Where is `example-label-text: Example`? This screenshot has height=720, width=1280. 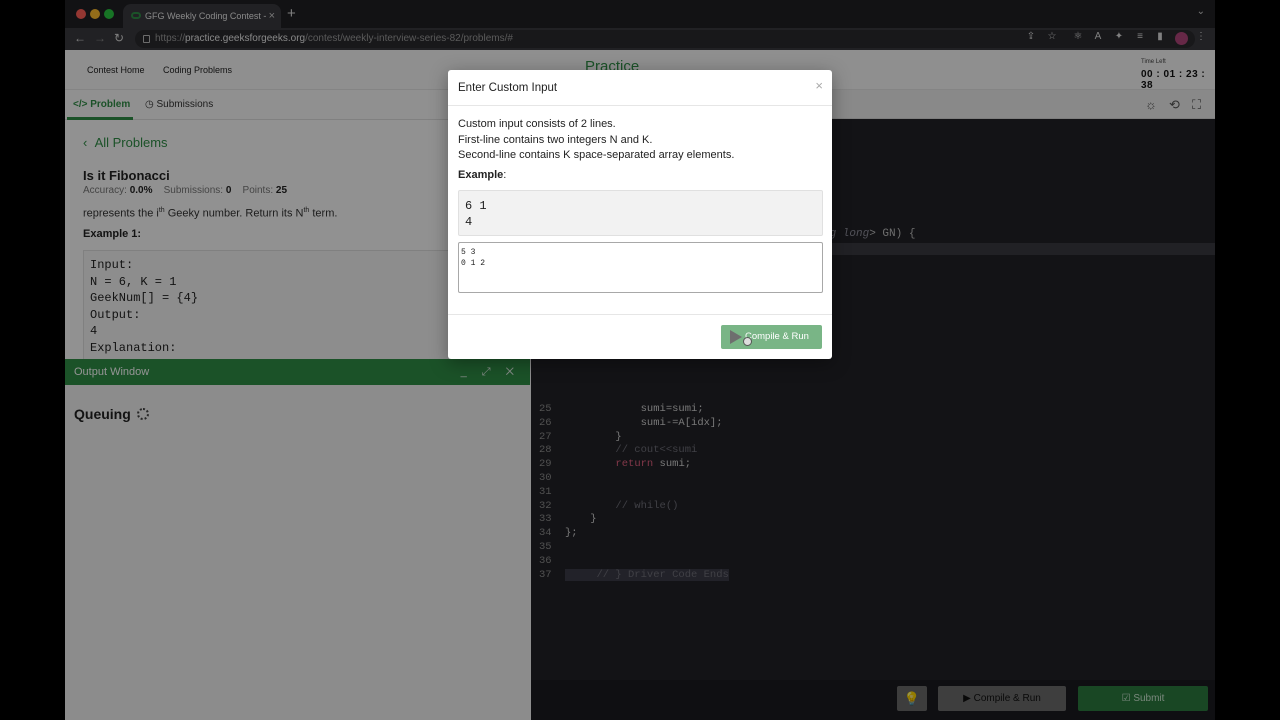 example-label-text: Example is located at coordinates (481, 175).